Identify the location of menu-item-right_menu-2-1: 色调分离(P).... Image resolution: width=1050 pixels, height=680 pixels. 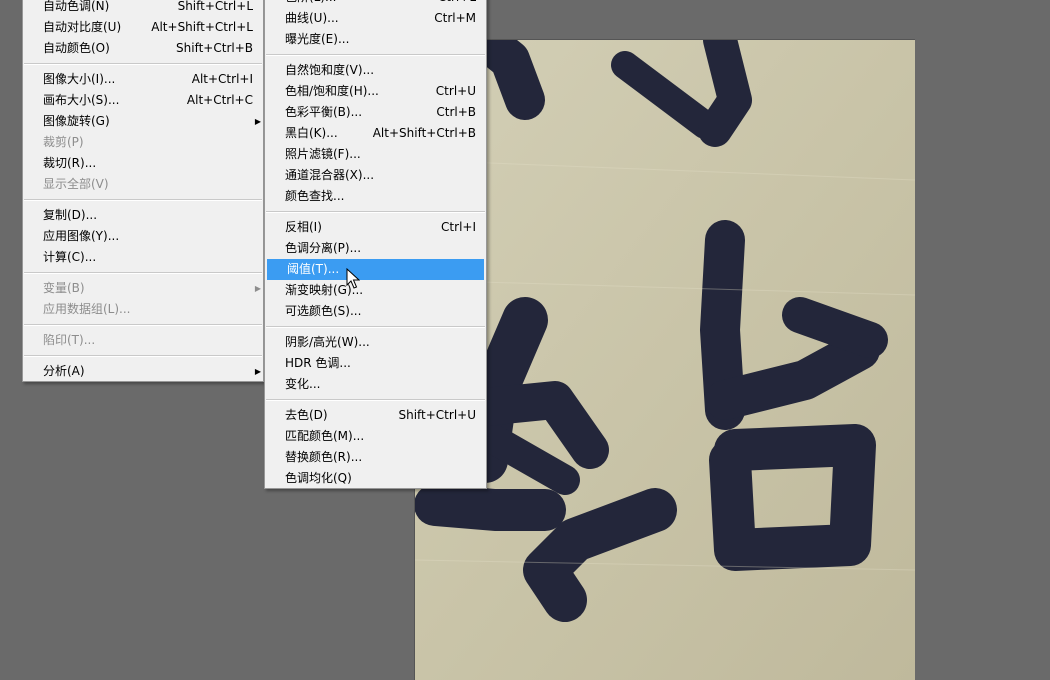
(375, 248).